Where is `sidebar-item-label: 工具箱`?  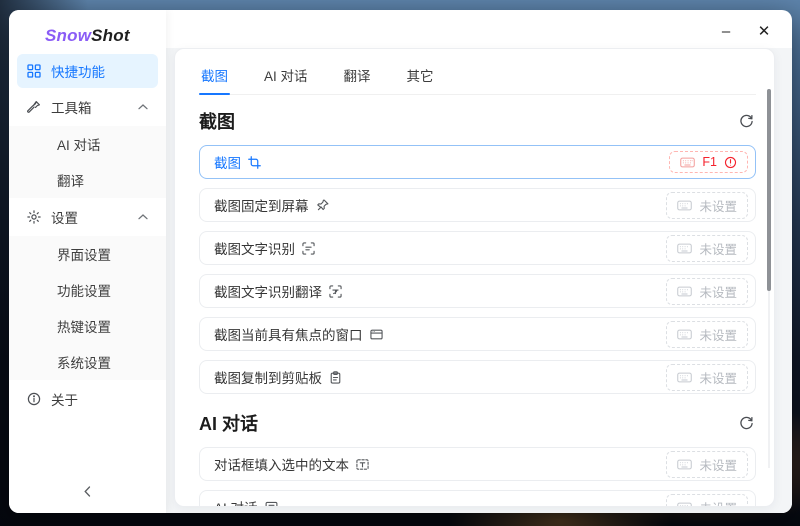 sidebar-item-label: 工具箱 is located at coordinates (71, 108).